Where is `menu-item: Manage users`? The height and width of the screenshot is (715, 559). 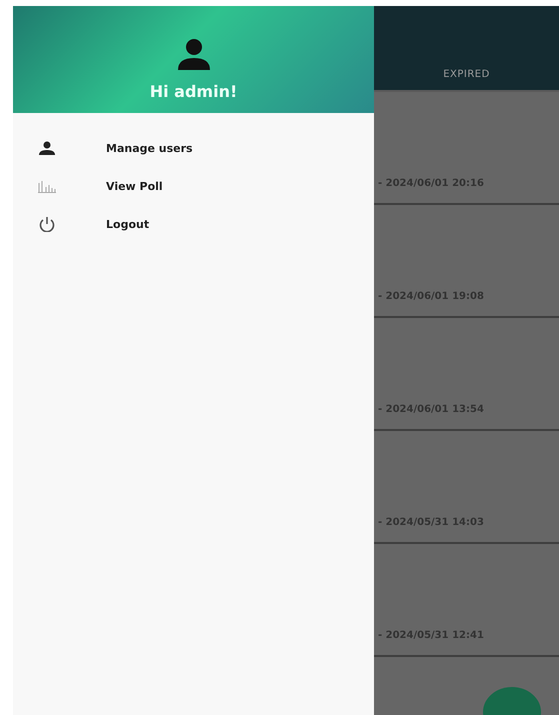
menu-item: Manage users is located at coordinates (193, 148).